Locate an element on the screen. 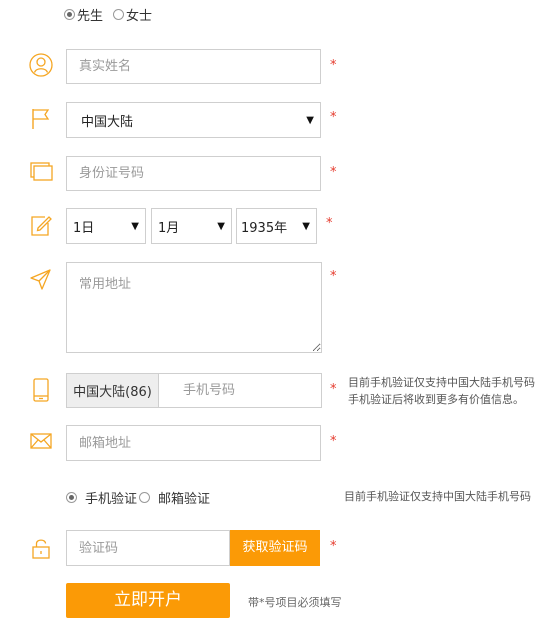 Image resolution: width=558 pixels, height=618 pixels. verify-email-label: 邮箱验证 is located at coordinates (184, 499).